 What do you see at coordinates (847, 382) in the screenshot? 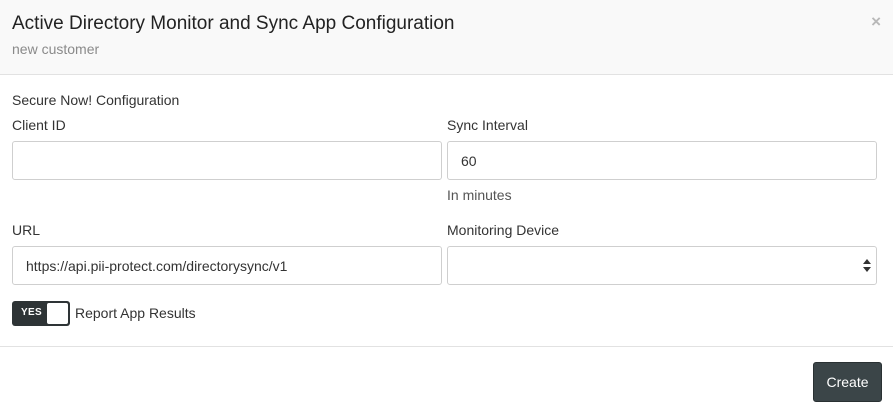
I see `create-button: Create` at bounding box center [847, 382].